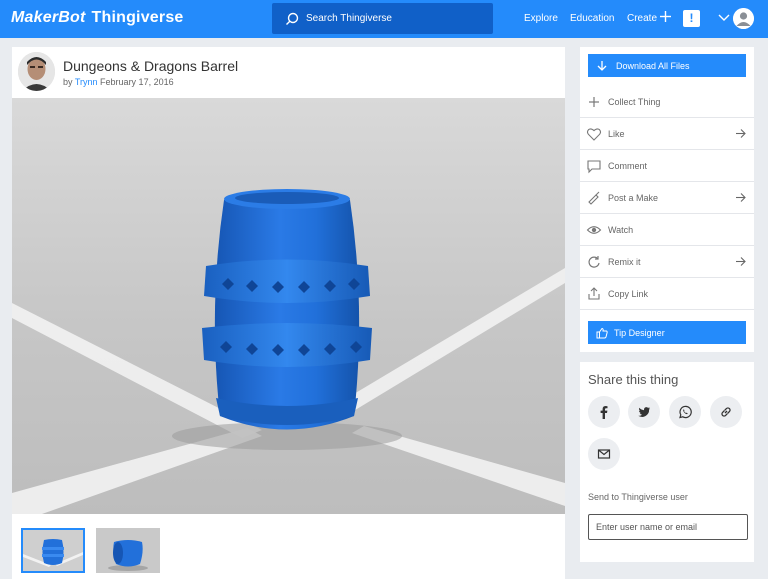 The width and height of the screenshot is (768, 579). What do you see at coordinates (653, 65) in the screenshot?
I see `download-label: Download All Files` at bounding box center [653, 65].